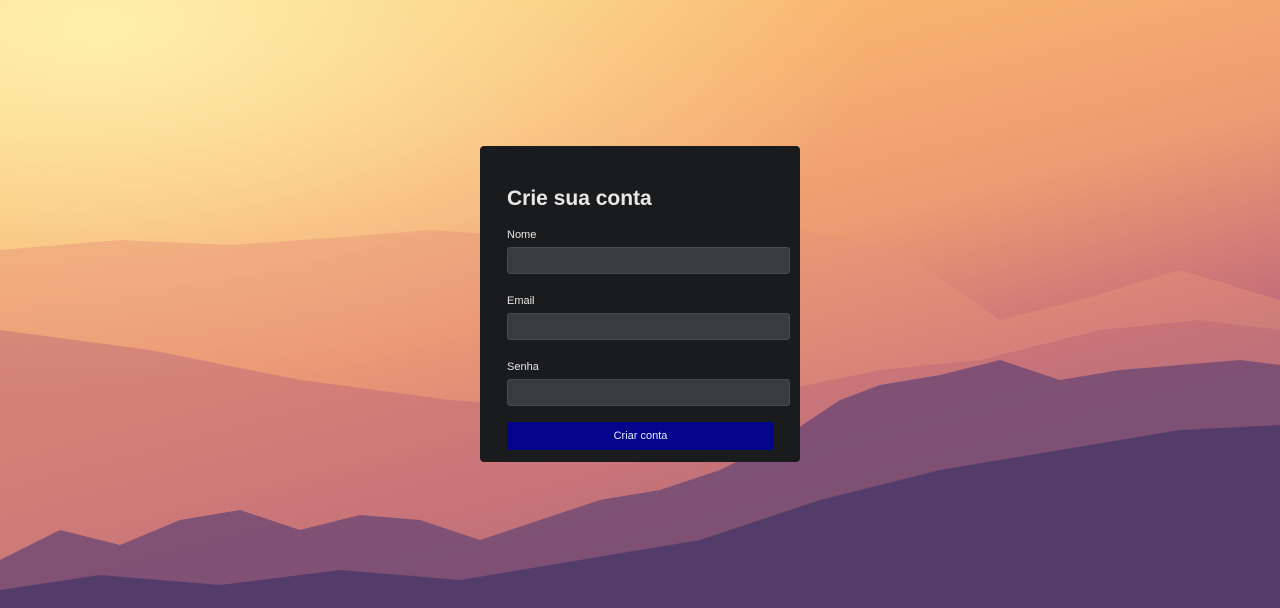  I want to click on password-label: Senha, so click(523, 367).